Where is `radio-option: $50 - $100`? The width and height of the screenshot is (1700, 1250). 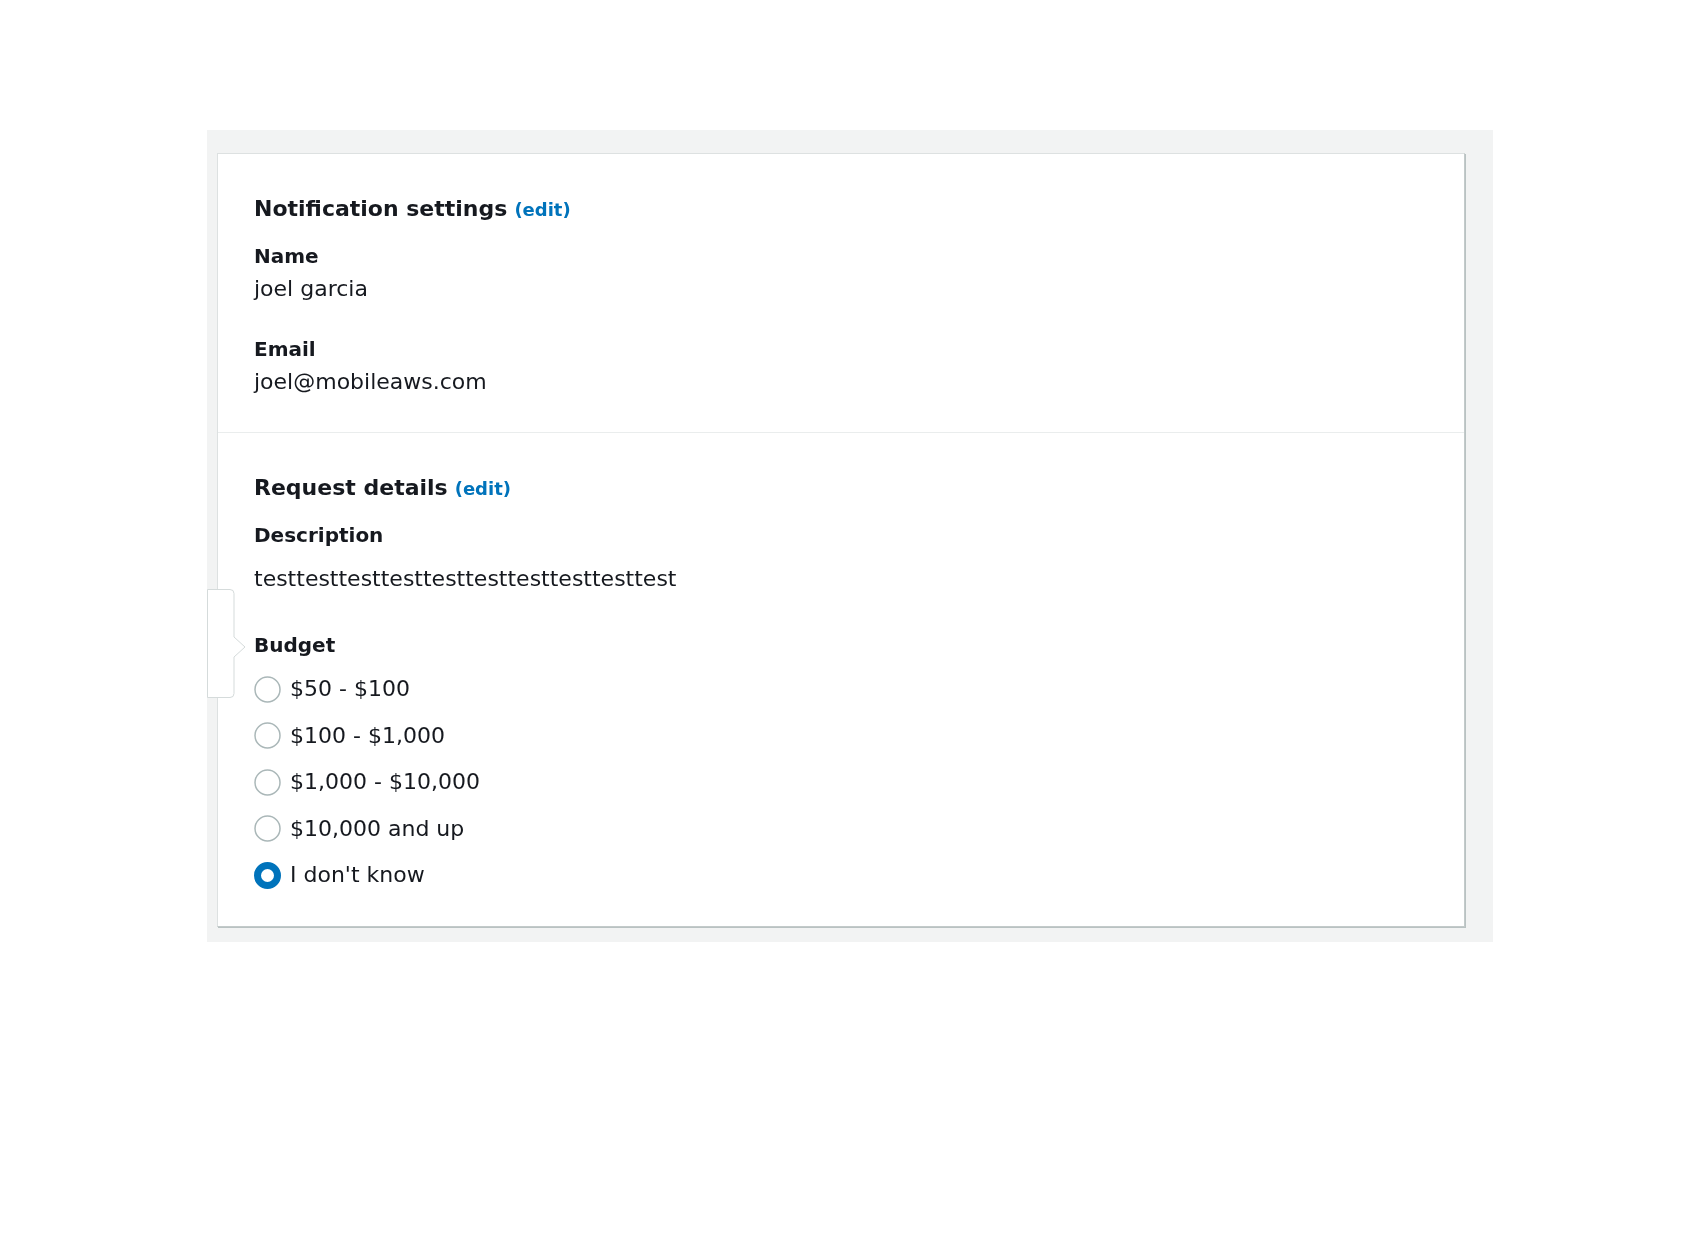
radio-option: $50 - $100 is located at coordinates (332, 689).